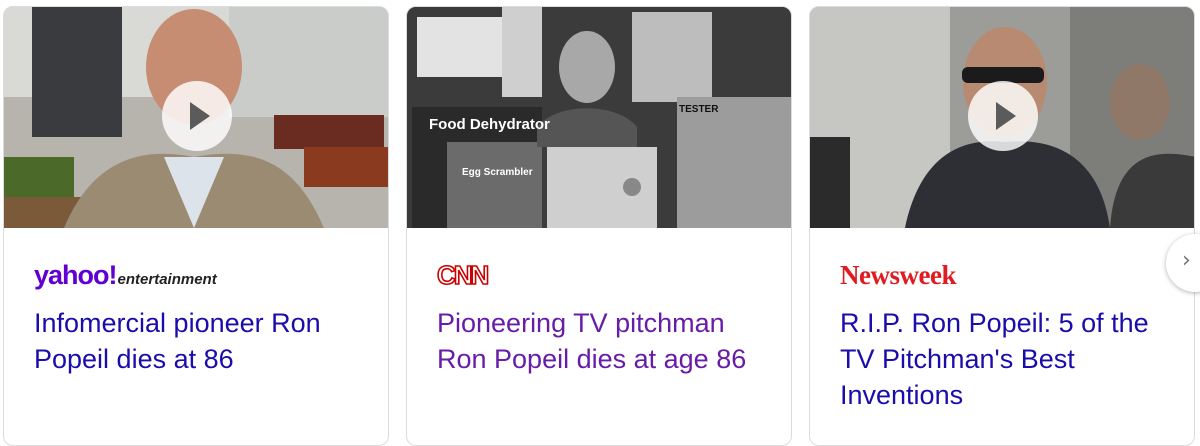  What do you see at coordinates (76, 275) in the screenshot?
I see `yahoo-logo-text: yahoo!` at bounding box center [76, 275].